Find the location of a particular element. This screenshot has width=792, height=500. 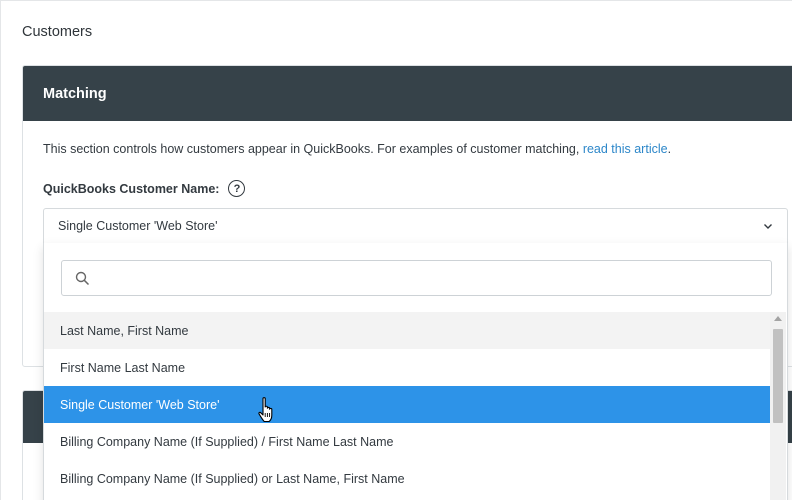

description-end: . is located at coordinates (669, 149).